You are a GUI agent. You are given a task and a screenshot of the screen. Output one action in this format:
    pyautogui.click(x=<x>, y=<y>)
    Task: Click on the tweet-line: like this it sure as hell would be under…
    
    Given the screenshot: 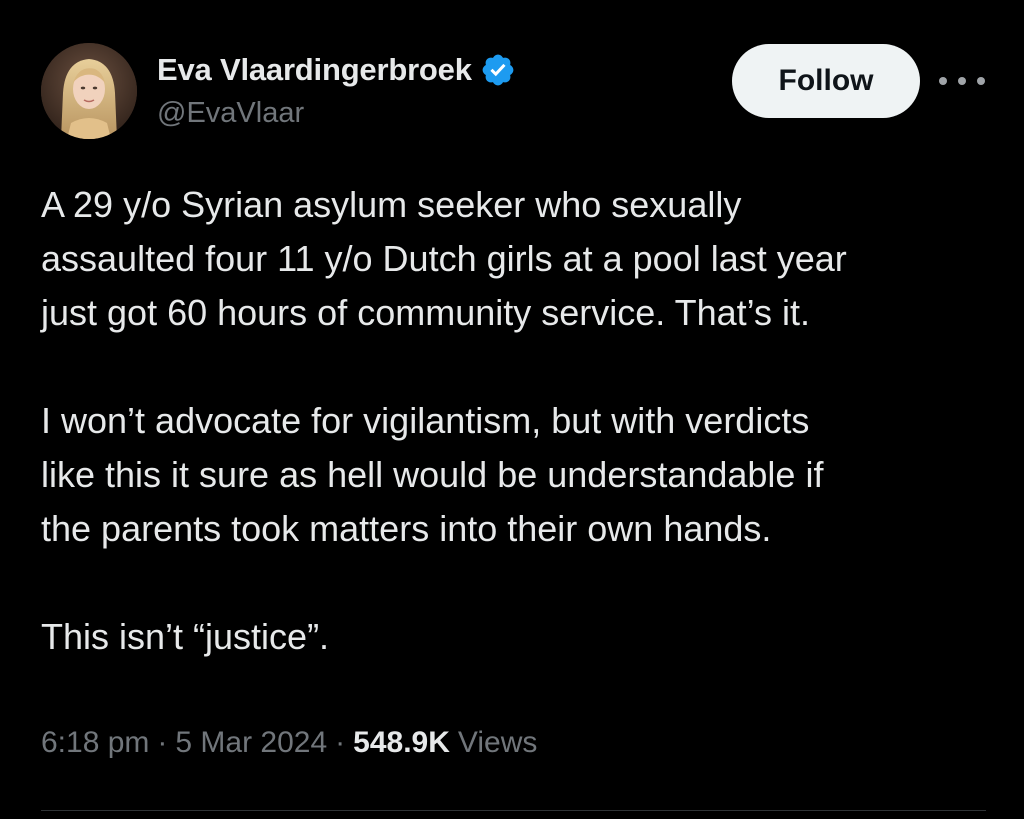 What is the action you would take?
    pyautogui.click(x=432, y=474)
    